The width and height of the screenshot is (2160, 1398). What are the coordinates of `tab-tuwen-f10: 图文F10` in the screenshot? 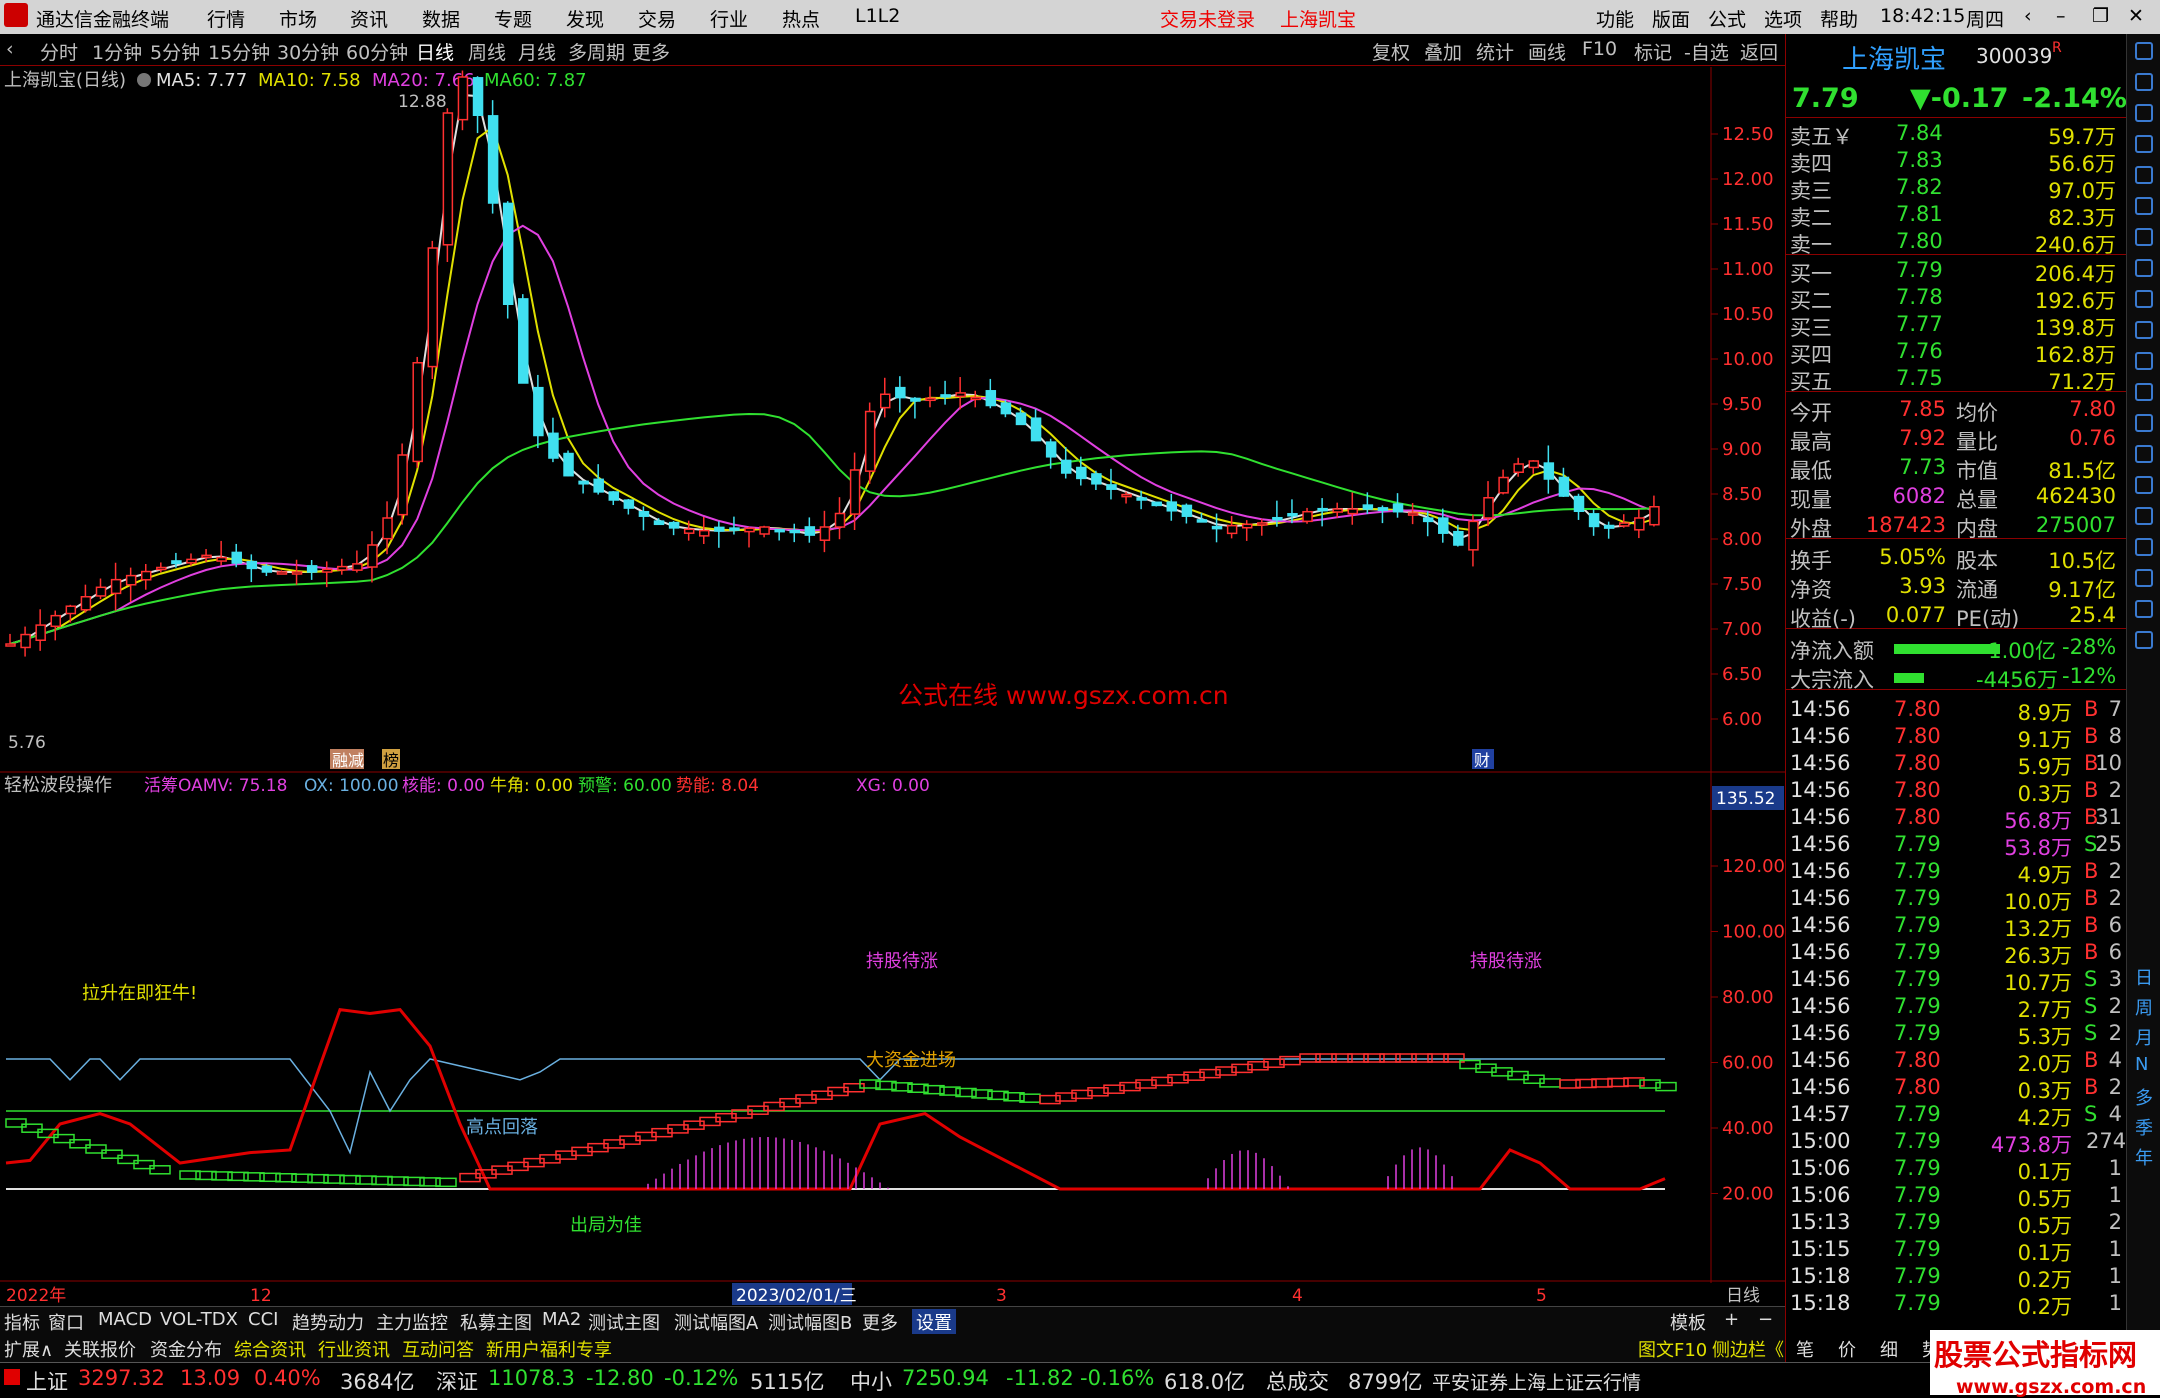 It's located at (1672, 1349).